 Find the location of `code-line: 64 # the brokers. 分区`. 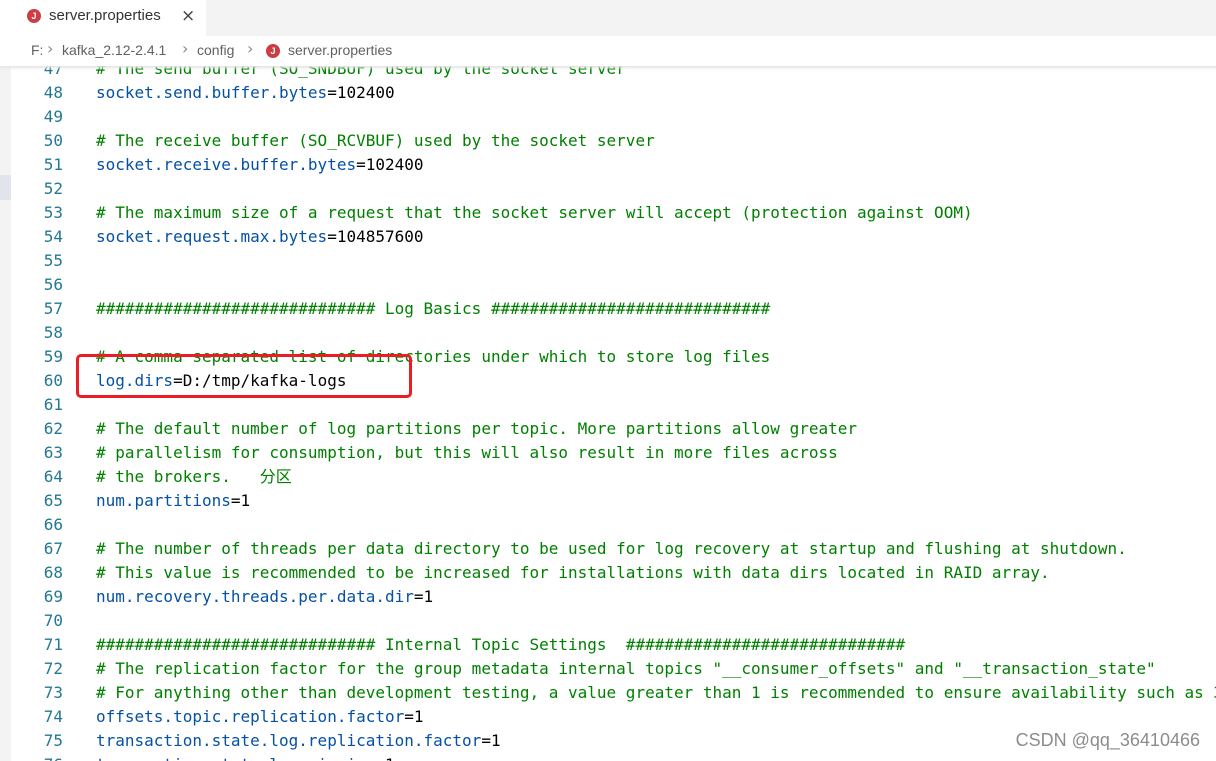

code-line: 64 # the brokers. 分区 is located at coordinates (613, 477).